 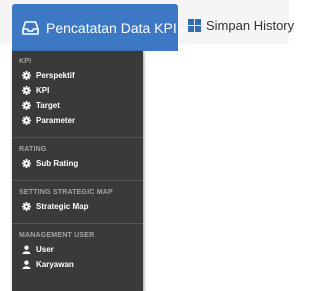 I want to click on tab-label: Pencatatan Data KPI, so click(x=111, y=27).